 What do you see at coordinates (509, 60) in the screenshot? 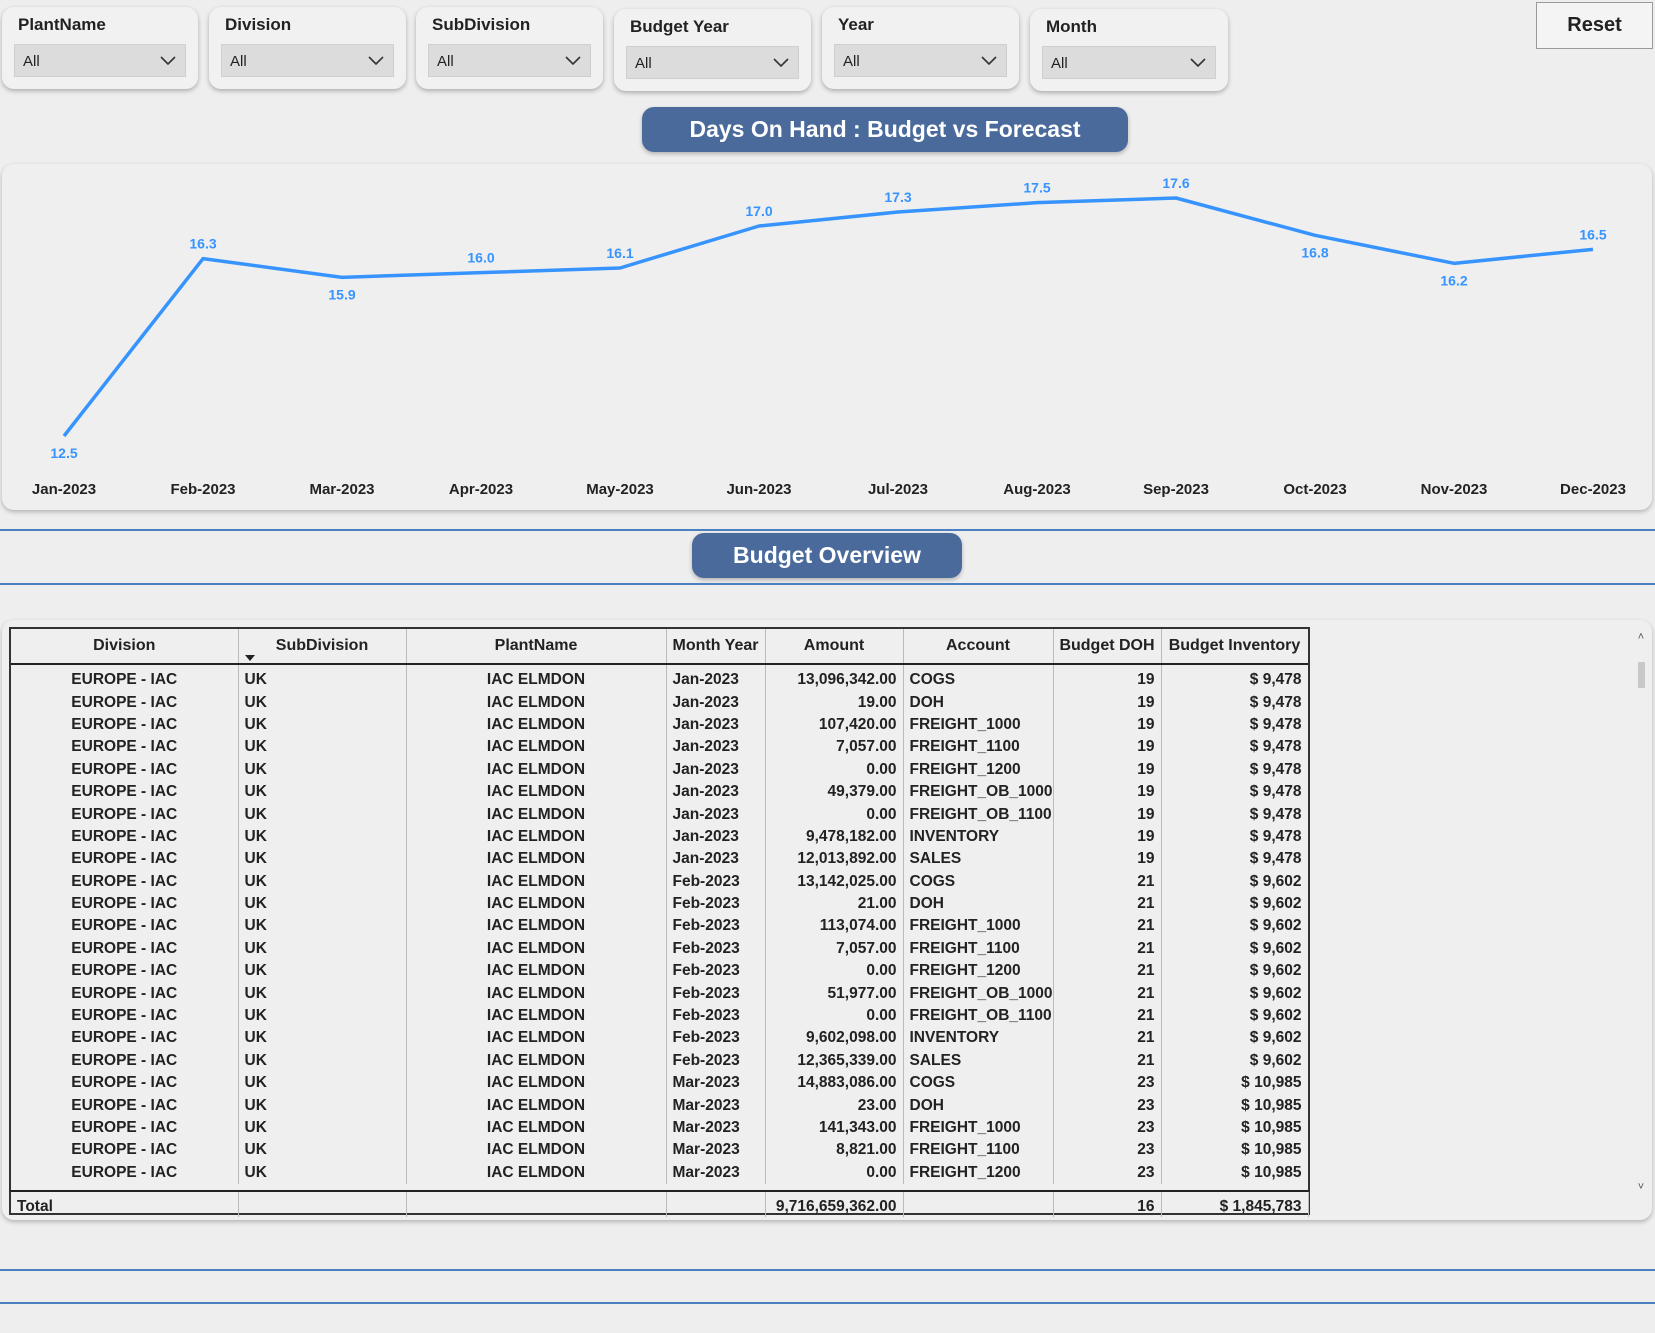
I see `subdivision-dropdown: All` at bounding box center [509, 60].